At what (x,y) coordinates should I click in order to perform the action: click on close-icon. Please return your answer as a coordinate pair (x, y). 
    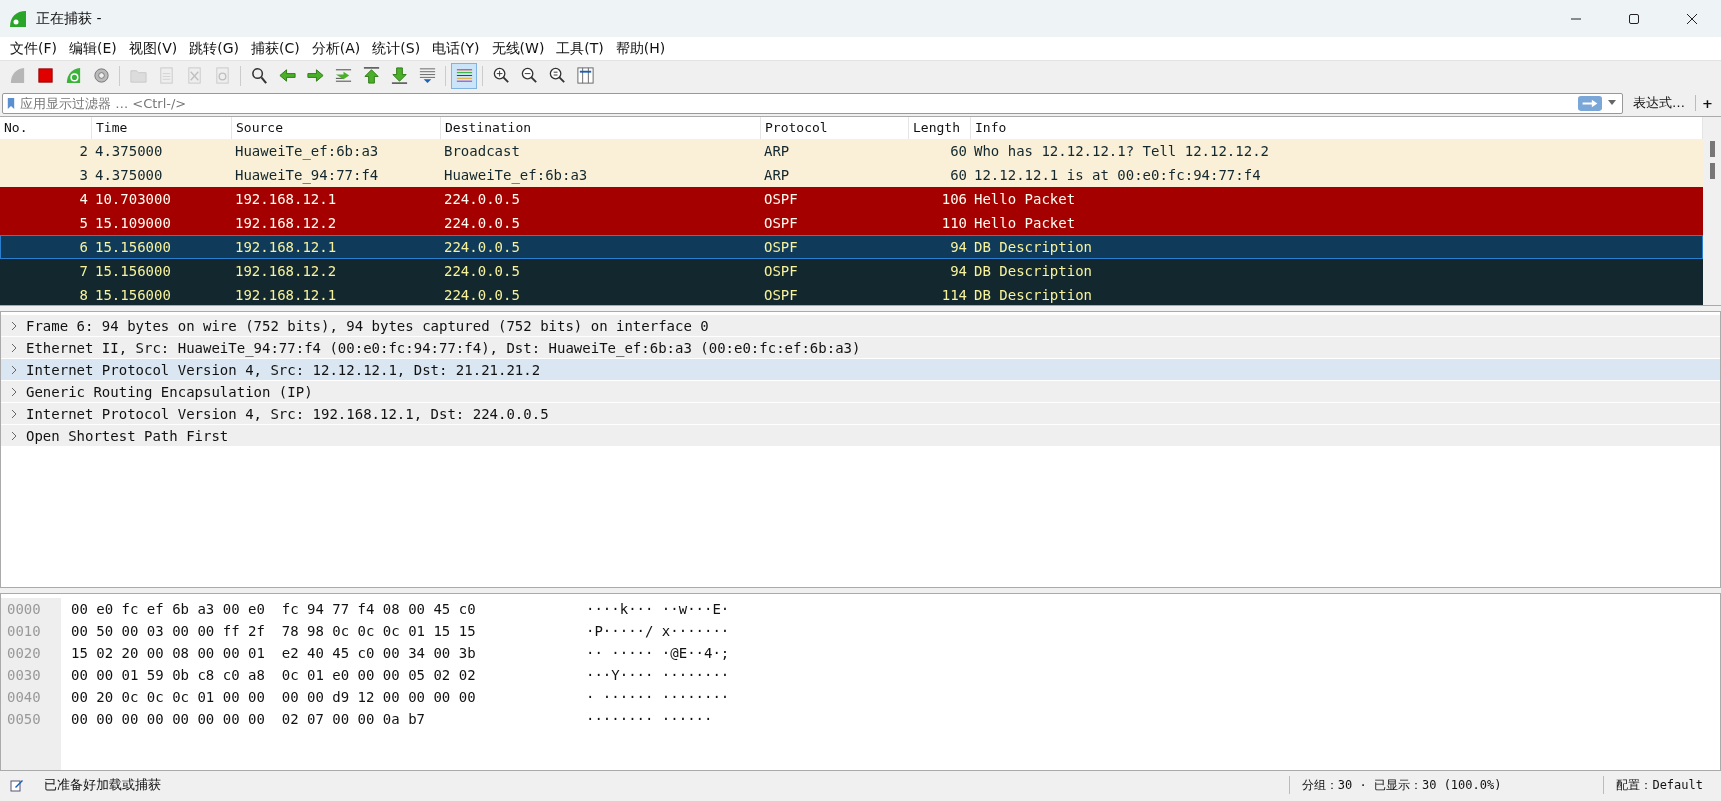
    Looking at the image, I should click on (1692, 18).